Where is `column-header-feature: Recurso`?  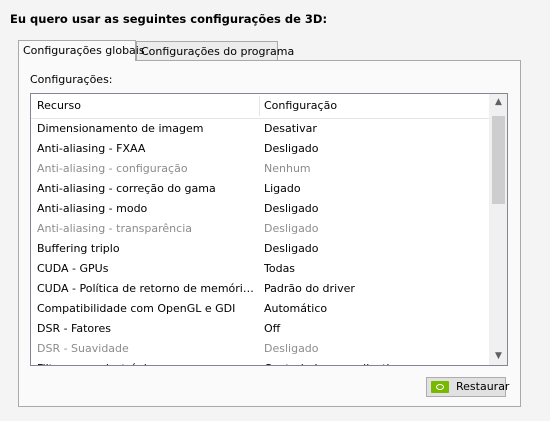
column-header-feature: Recurso is located at coordinates (59, 105).